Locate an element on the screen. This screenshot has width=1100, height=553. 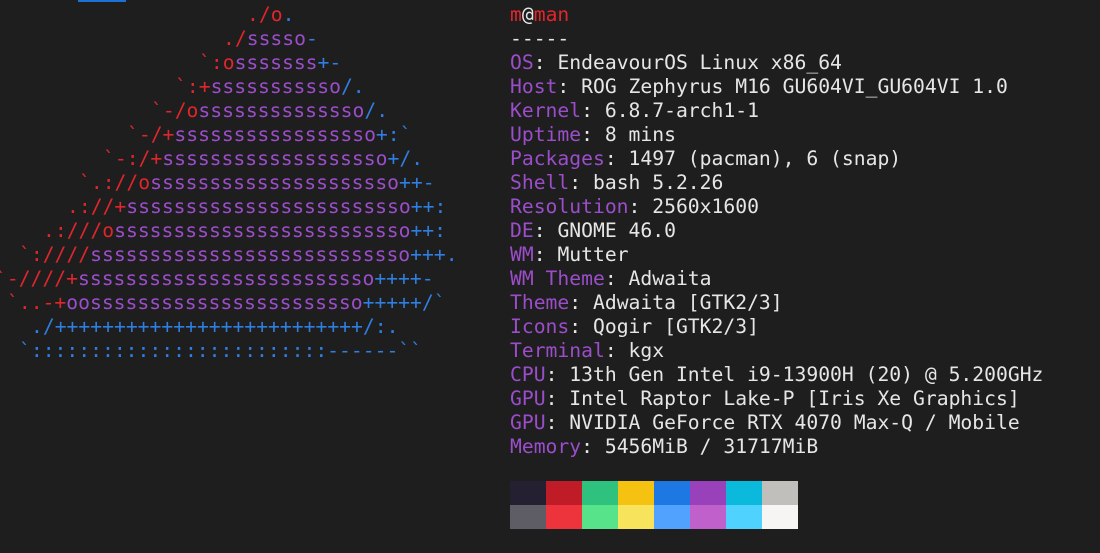
info-key: WM is located at coordinates (522, 254).